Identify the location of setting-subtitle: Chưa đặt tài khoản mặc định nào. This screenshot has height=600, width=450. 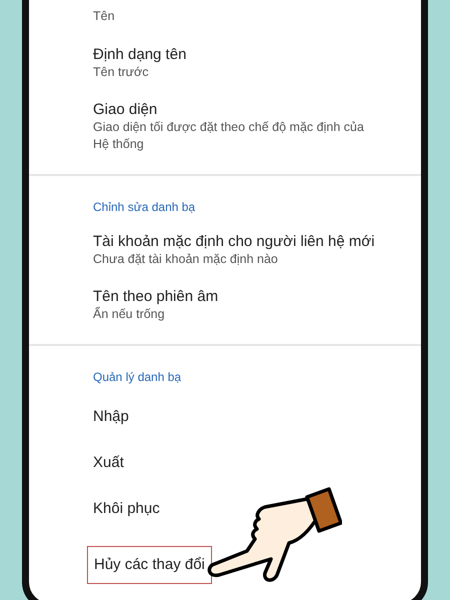
(185, 259).